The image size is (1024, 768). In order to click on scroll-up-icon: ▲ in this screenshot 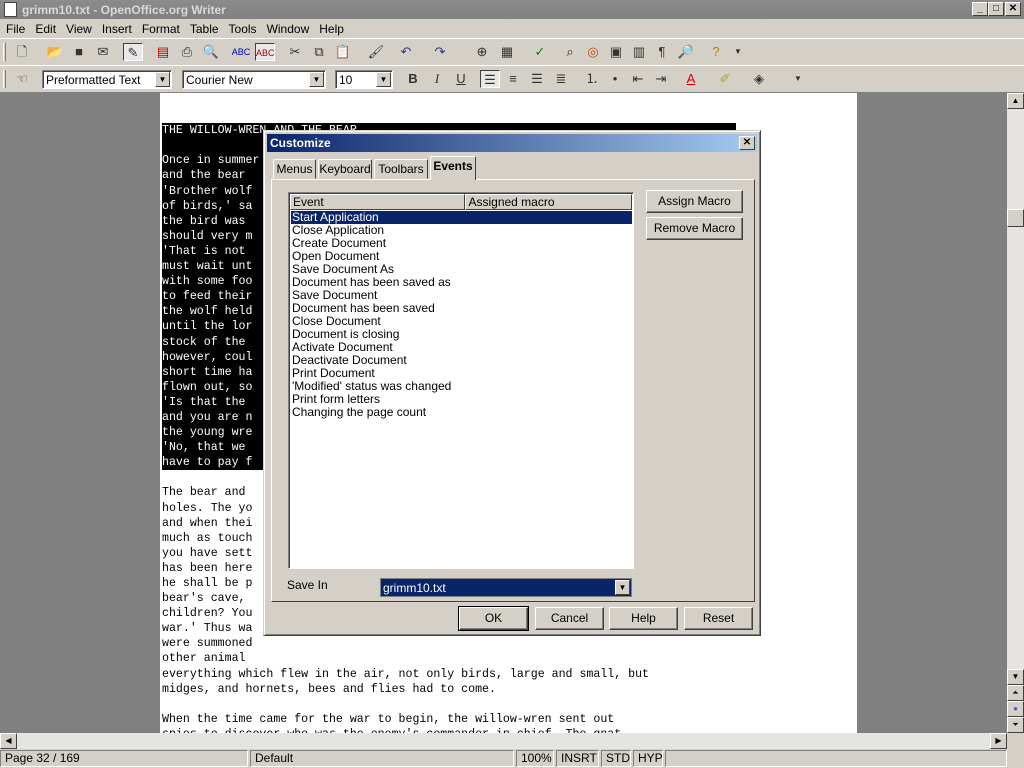, I will do `click(1015, 101)`.